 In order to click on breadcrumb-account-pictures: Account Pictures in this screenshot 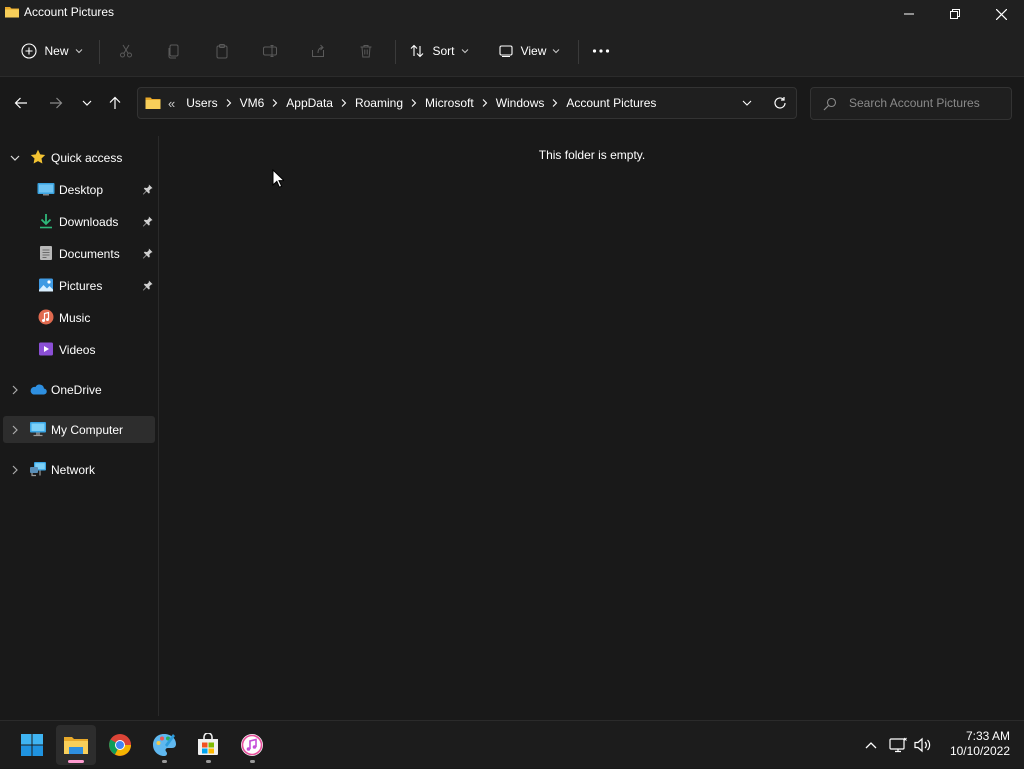, I will do `click(611, 103)`.